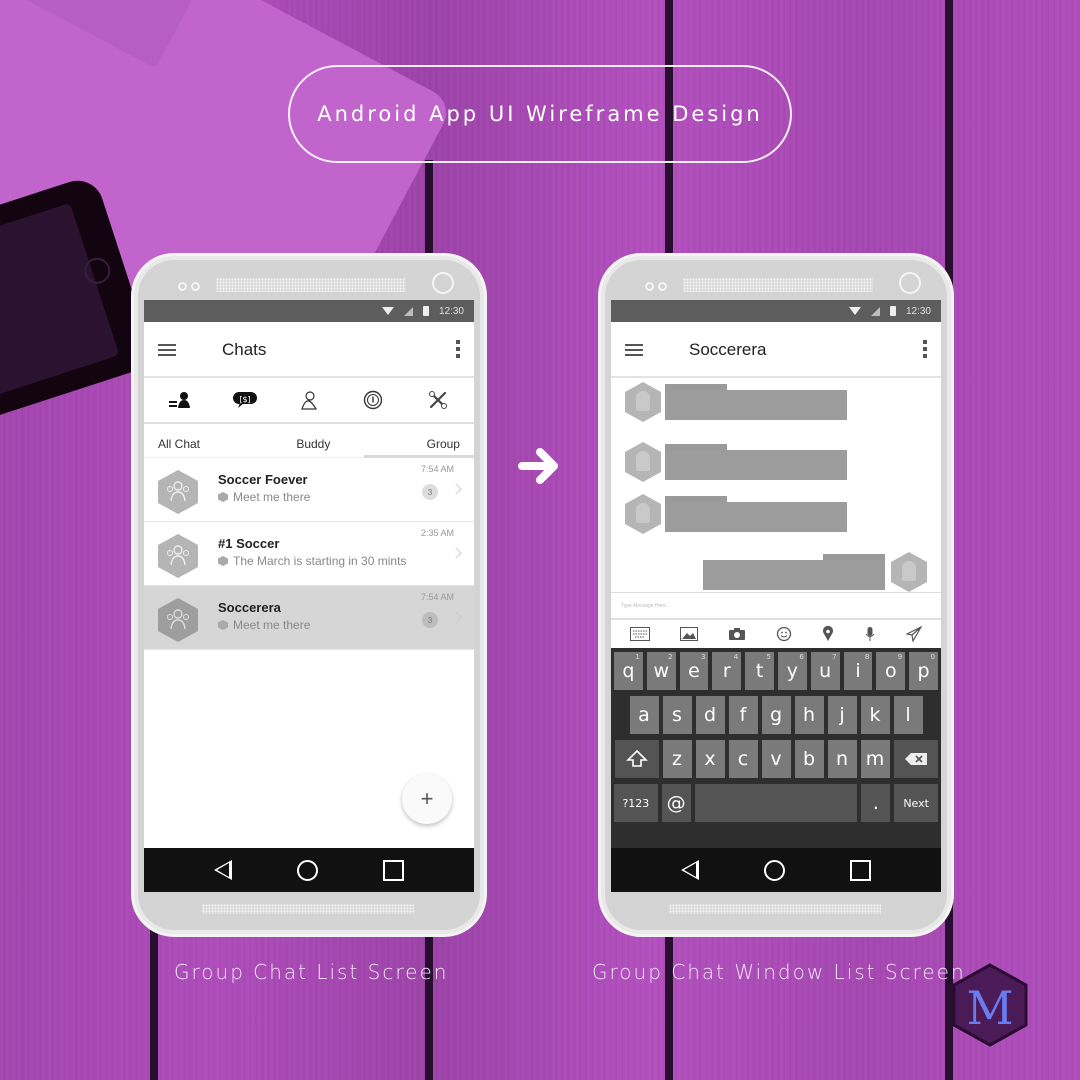 The width and height of the screenshot is (1080, 1080). What do you see at coordinates (875, 715) in the screenshot?
I see `key-k: k` at bounding box center [875, 715].